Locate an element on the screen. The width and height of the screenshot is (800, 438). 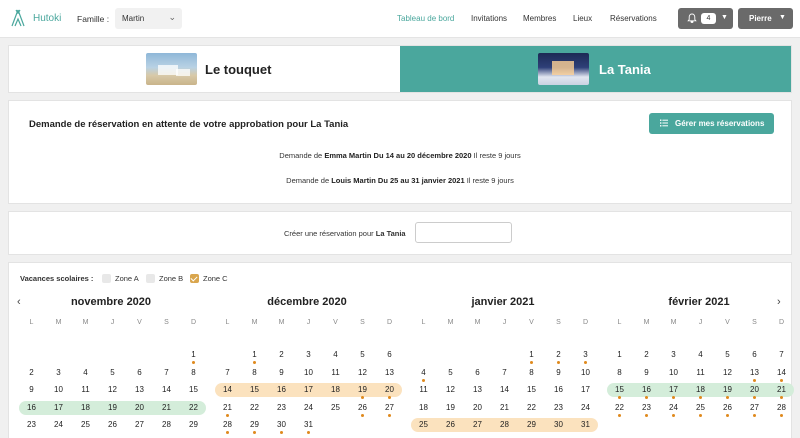
zone-a-checkbox: Zone A is located at coordinates (120, 278).